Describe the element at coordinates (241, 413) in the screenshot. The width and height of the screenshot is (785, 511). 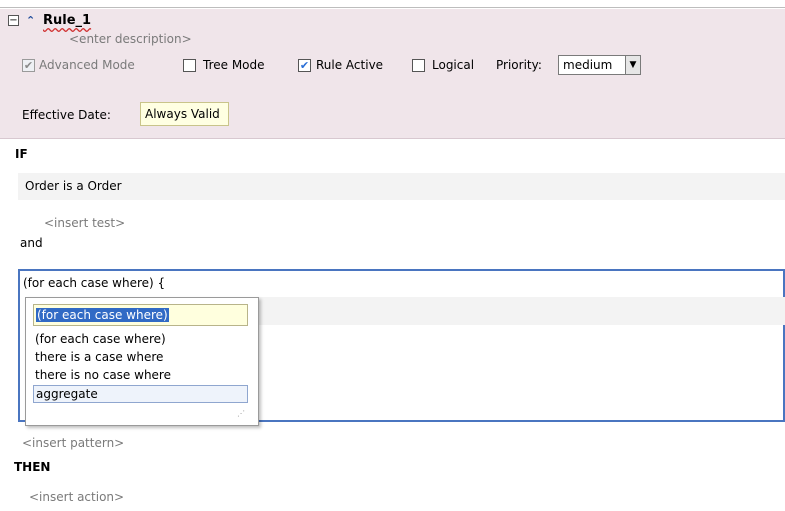
I see `resize-grip-icon: ⋰` at that location.